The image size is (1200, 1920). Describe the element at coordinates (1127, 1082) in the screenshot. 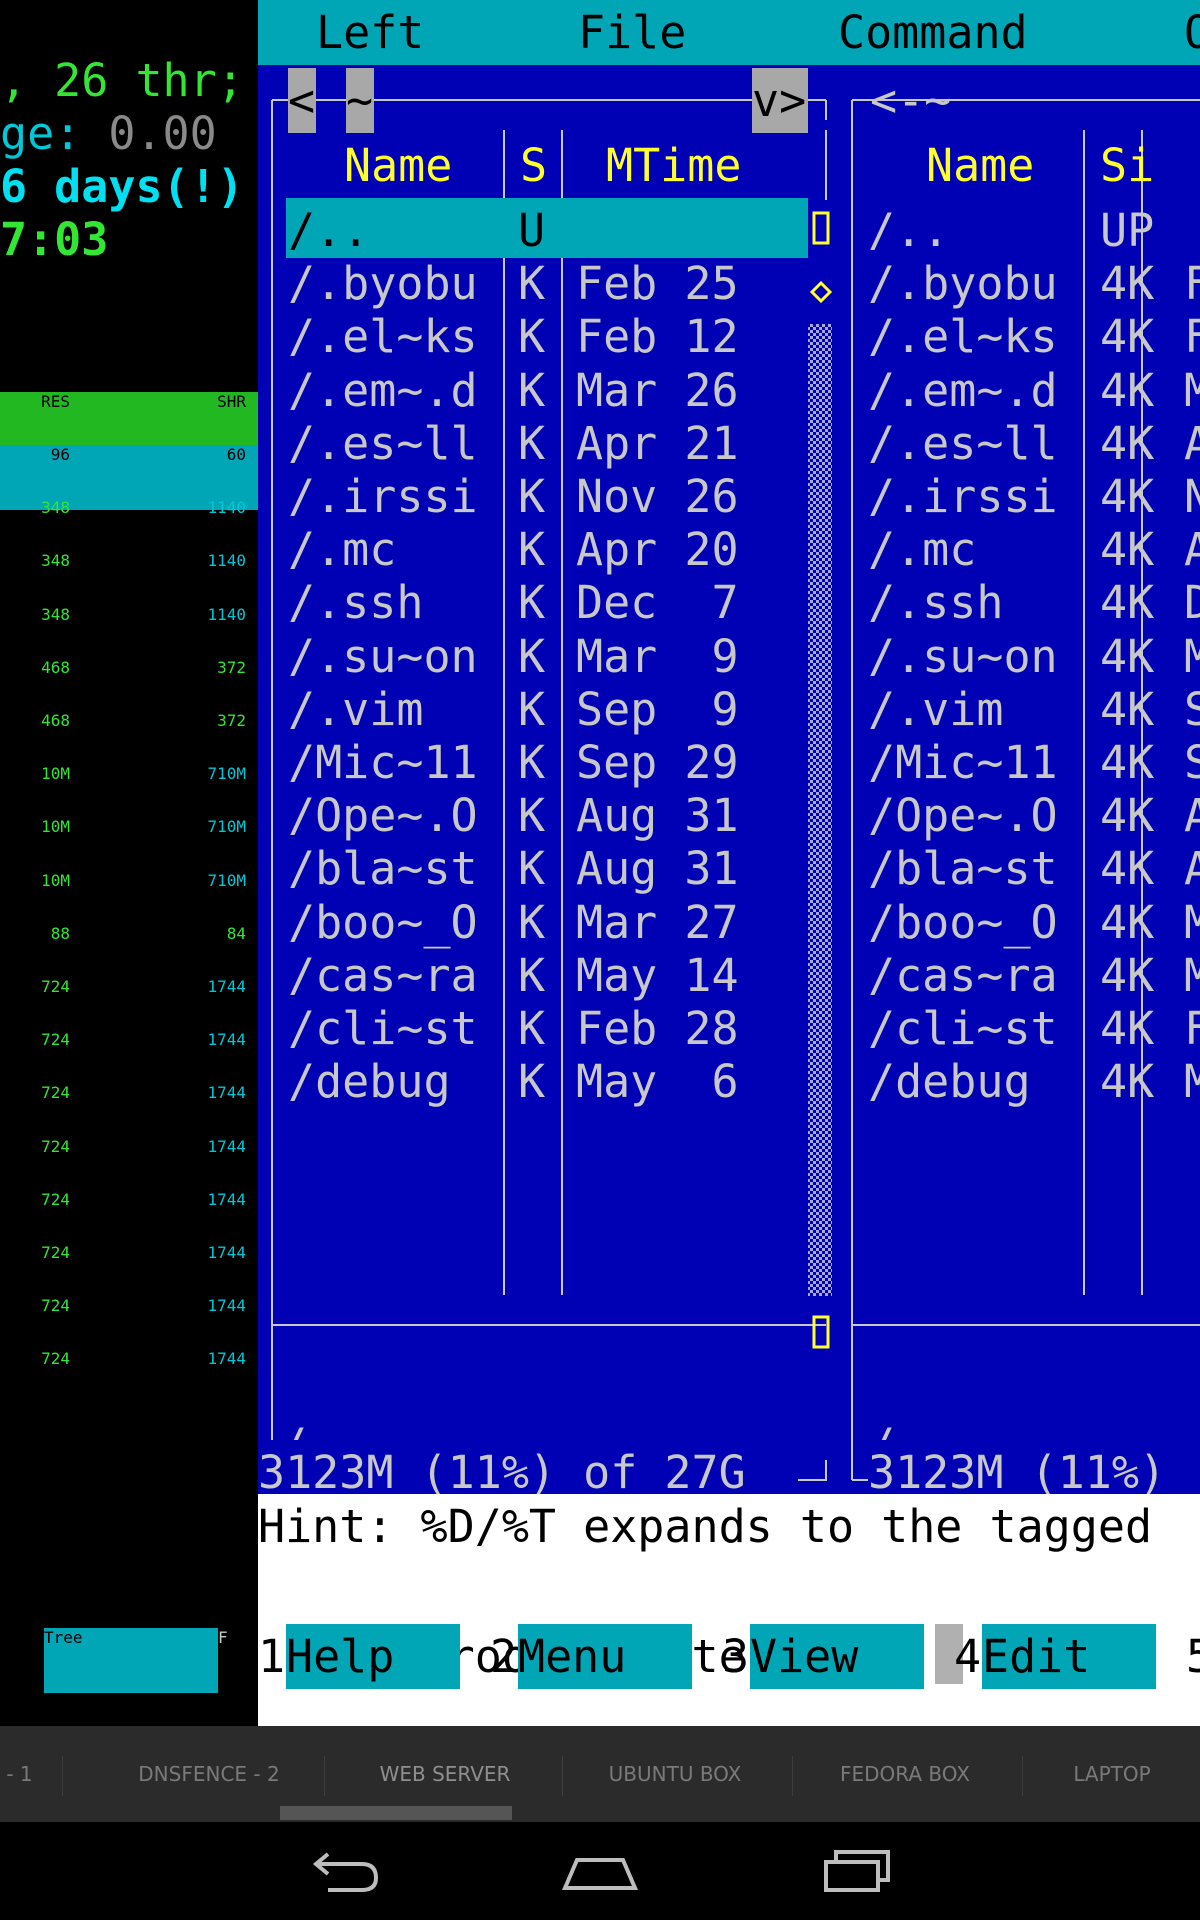

I see `right-file-size: 4K` at that location.